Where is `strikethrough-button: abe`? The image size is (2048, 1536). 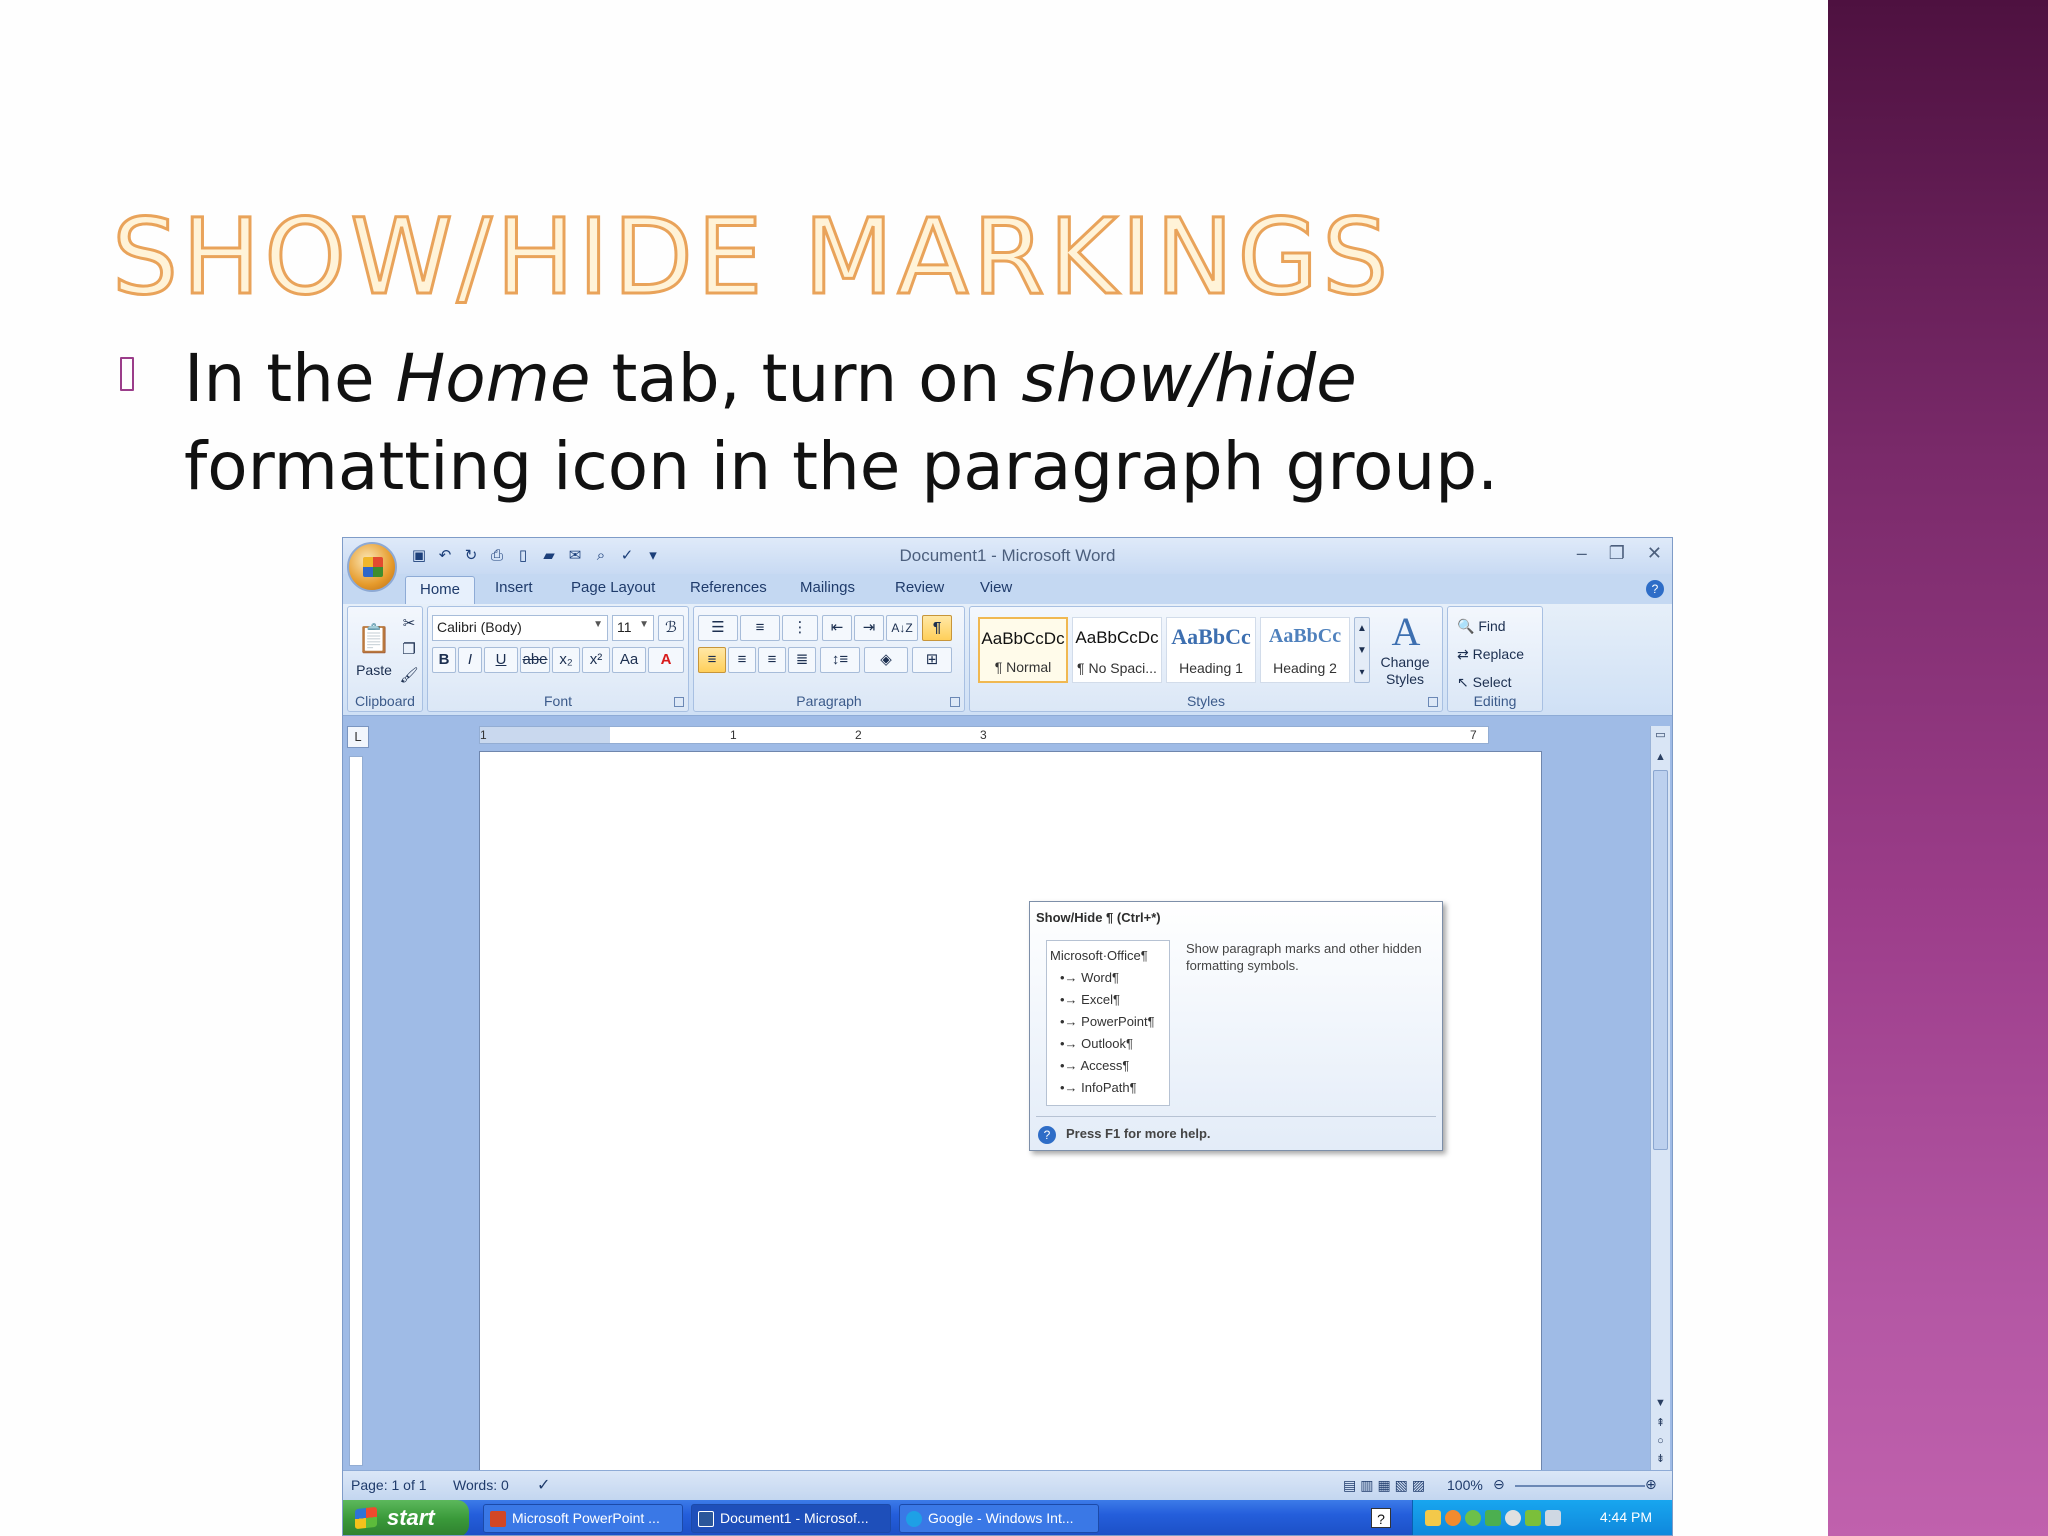 strikethrough-button: abe is located at coordinates (535, 660).